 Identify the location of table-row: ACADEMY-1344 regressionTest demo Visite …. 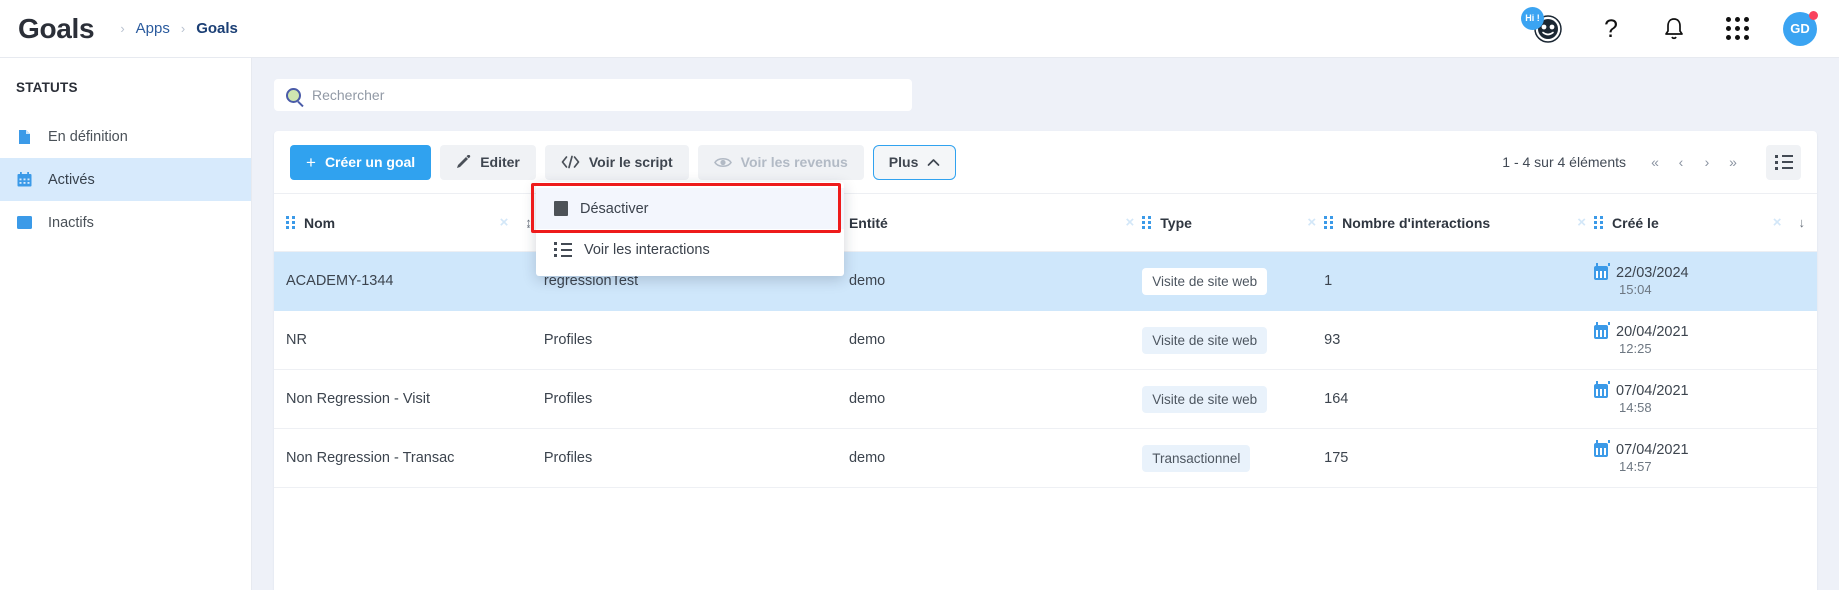
(1045, 281).